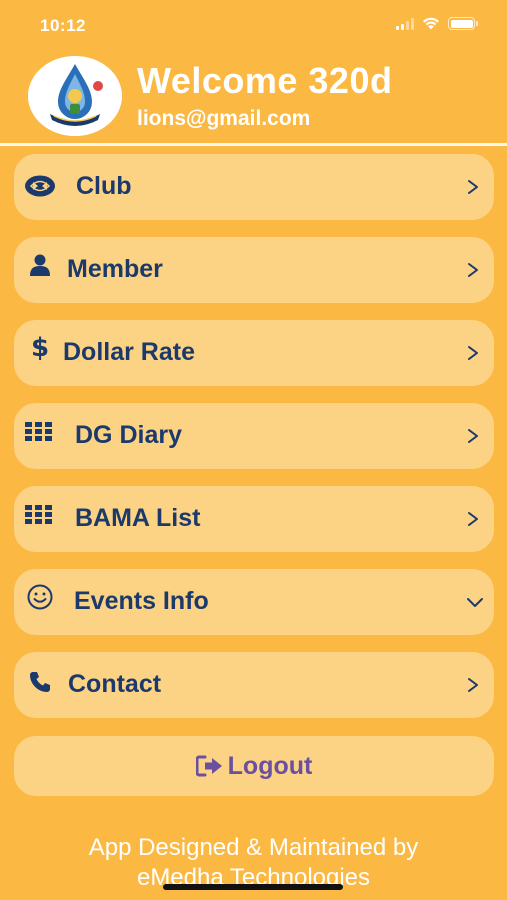 The image size is (507, 900). I want to click on welcome-title: Welcome 320d, so click(265, 80).